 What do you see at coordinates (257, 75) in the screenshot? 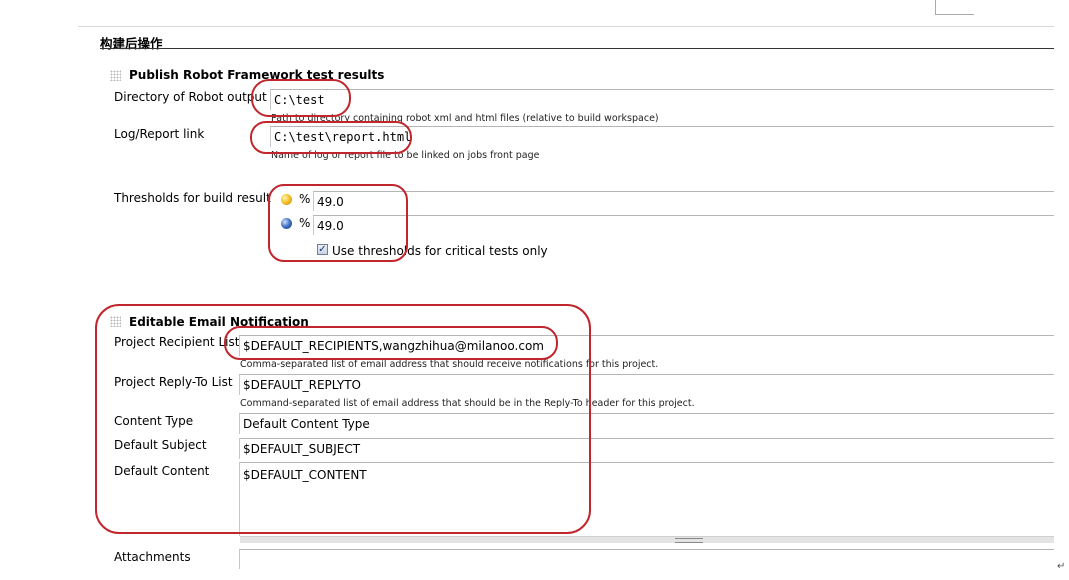
I see `robot-plugin-title: Publish Robot Framework test results` at bounding box center [257, 75].